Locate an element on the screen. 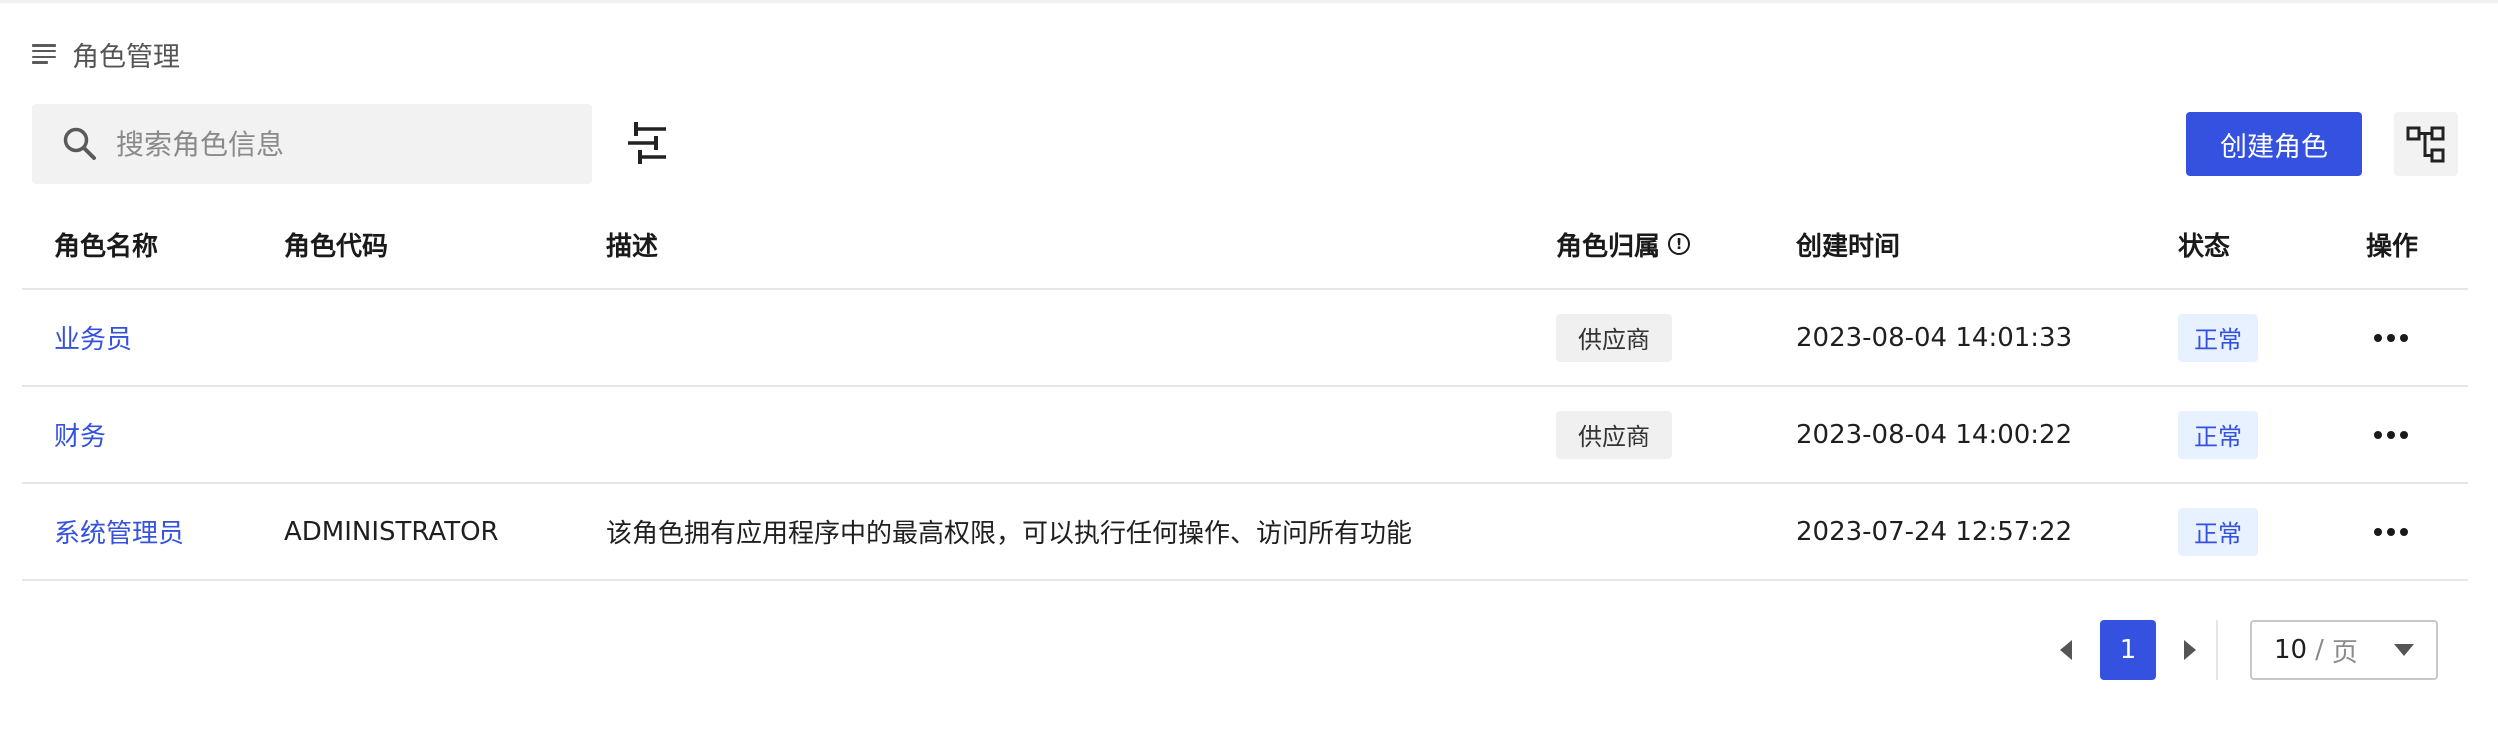 Image resolution: width=2498 pixels, height=736 pixels. pagination-divider is located at coordinates (2217, 650).